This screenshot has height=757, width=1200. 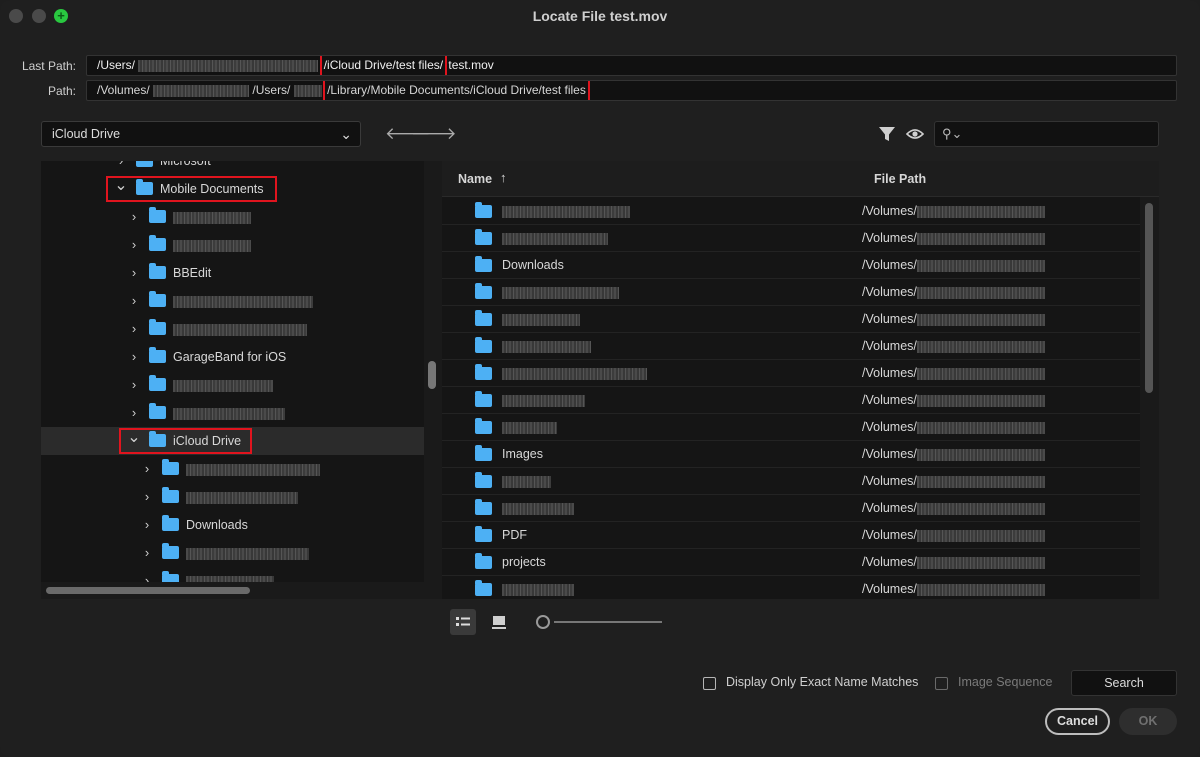 I want to click on filter-icon, so click(x=887, y=134).